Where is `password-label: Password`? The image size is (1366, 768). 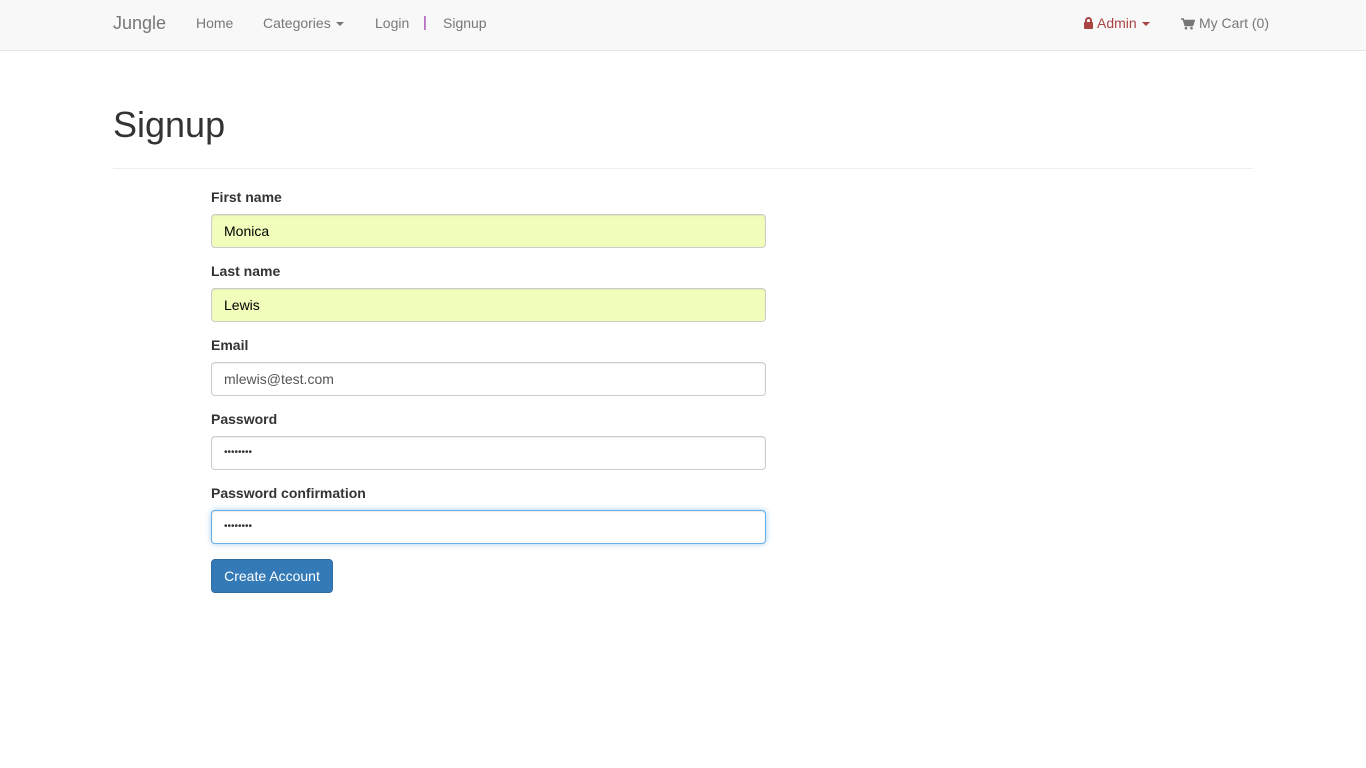 password-label: Password is located at coordinates (244, 419).